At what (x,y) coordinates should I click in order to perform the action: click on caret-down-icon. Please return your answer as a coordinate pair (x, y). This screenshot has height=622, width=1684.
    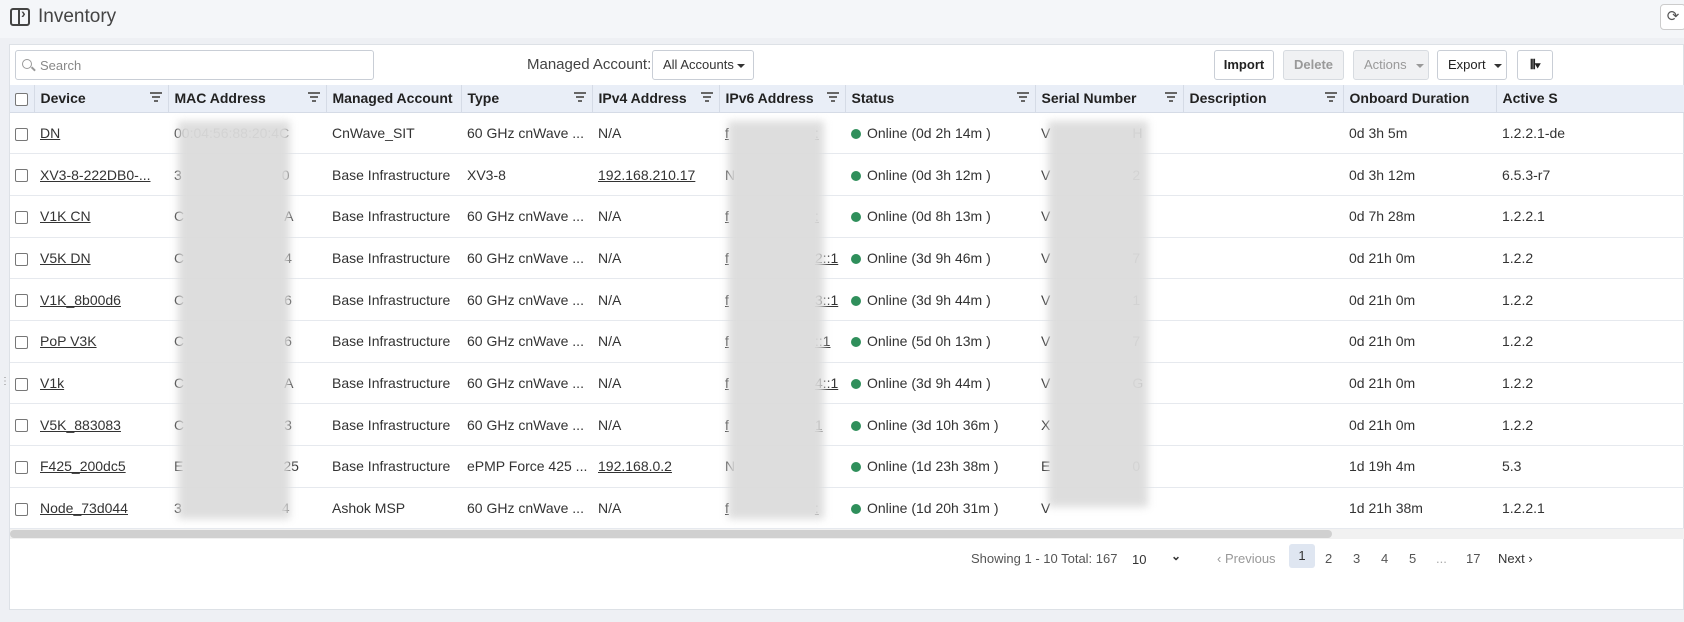
    Looking at the image, I should click on (741, 66).